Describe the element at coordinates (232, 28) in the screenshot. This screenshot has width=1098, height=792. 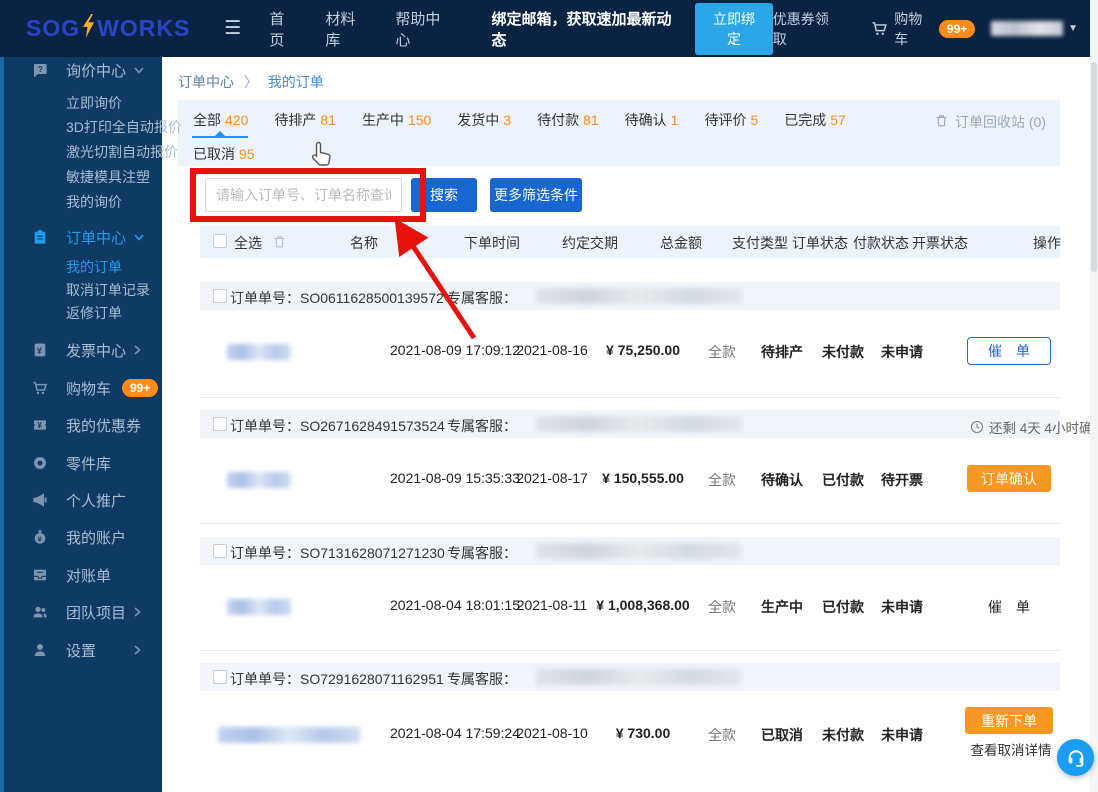
I see `hamburger-menu-icon: ☰` at that location.